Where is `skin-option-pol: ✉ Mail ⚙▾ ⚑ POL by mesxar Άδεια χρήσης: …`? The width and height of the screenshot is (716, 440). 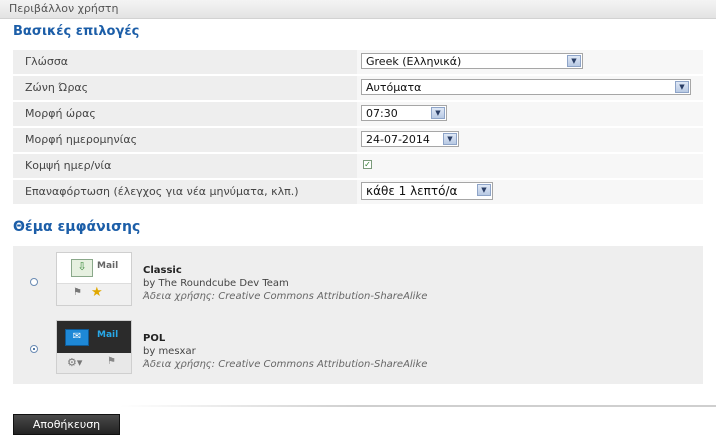
skin-option-pol: ✉ Mail ⚙▾ ⚑ POL by mesxar Άδεια χρήσης: … is located at coordinates (358, 349).